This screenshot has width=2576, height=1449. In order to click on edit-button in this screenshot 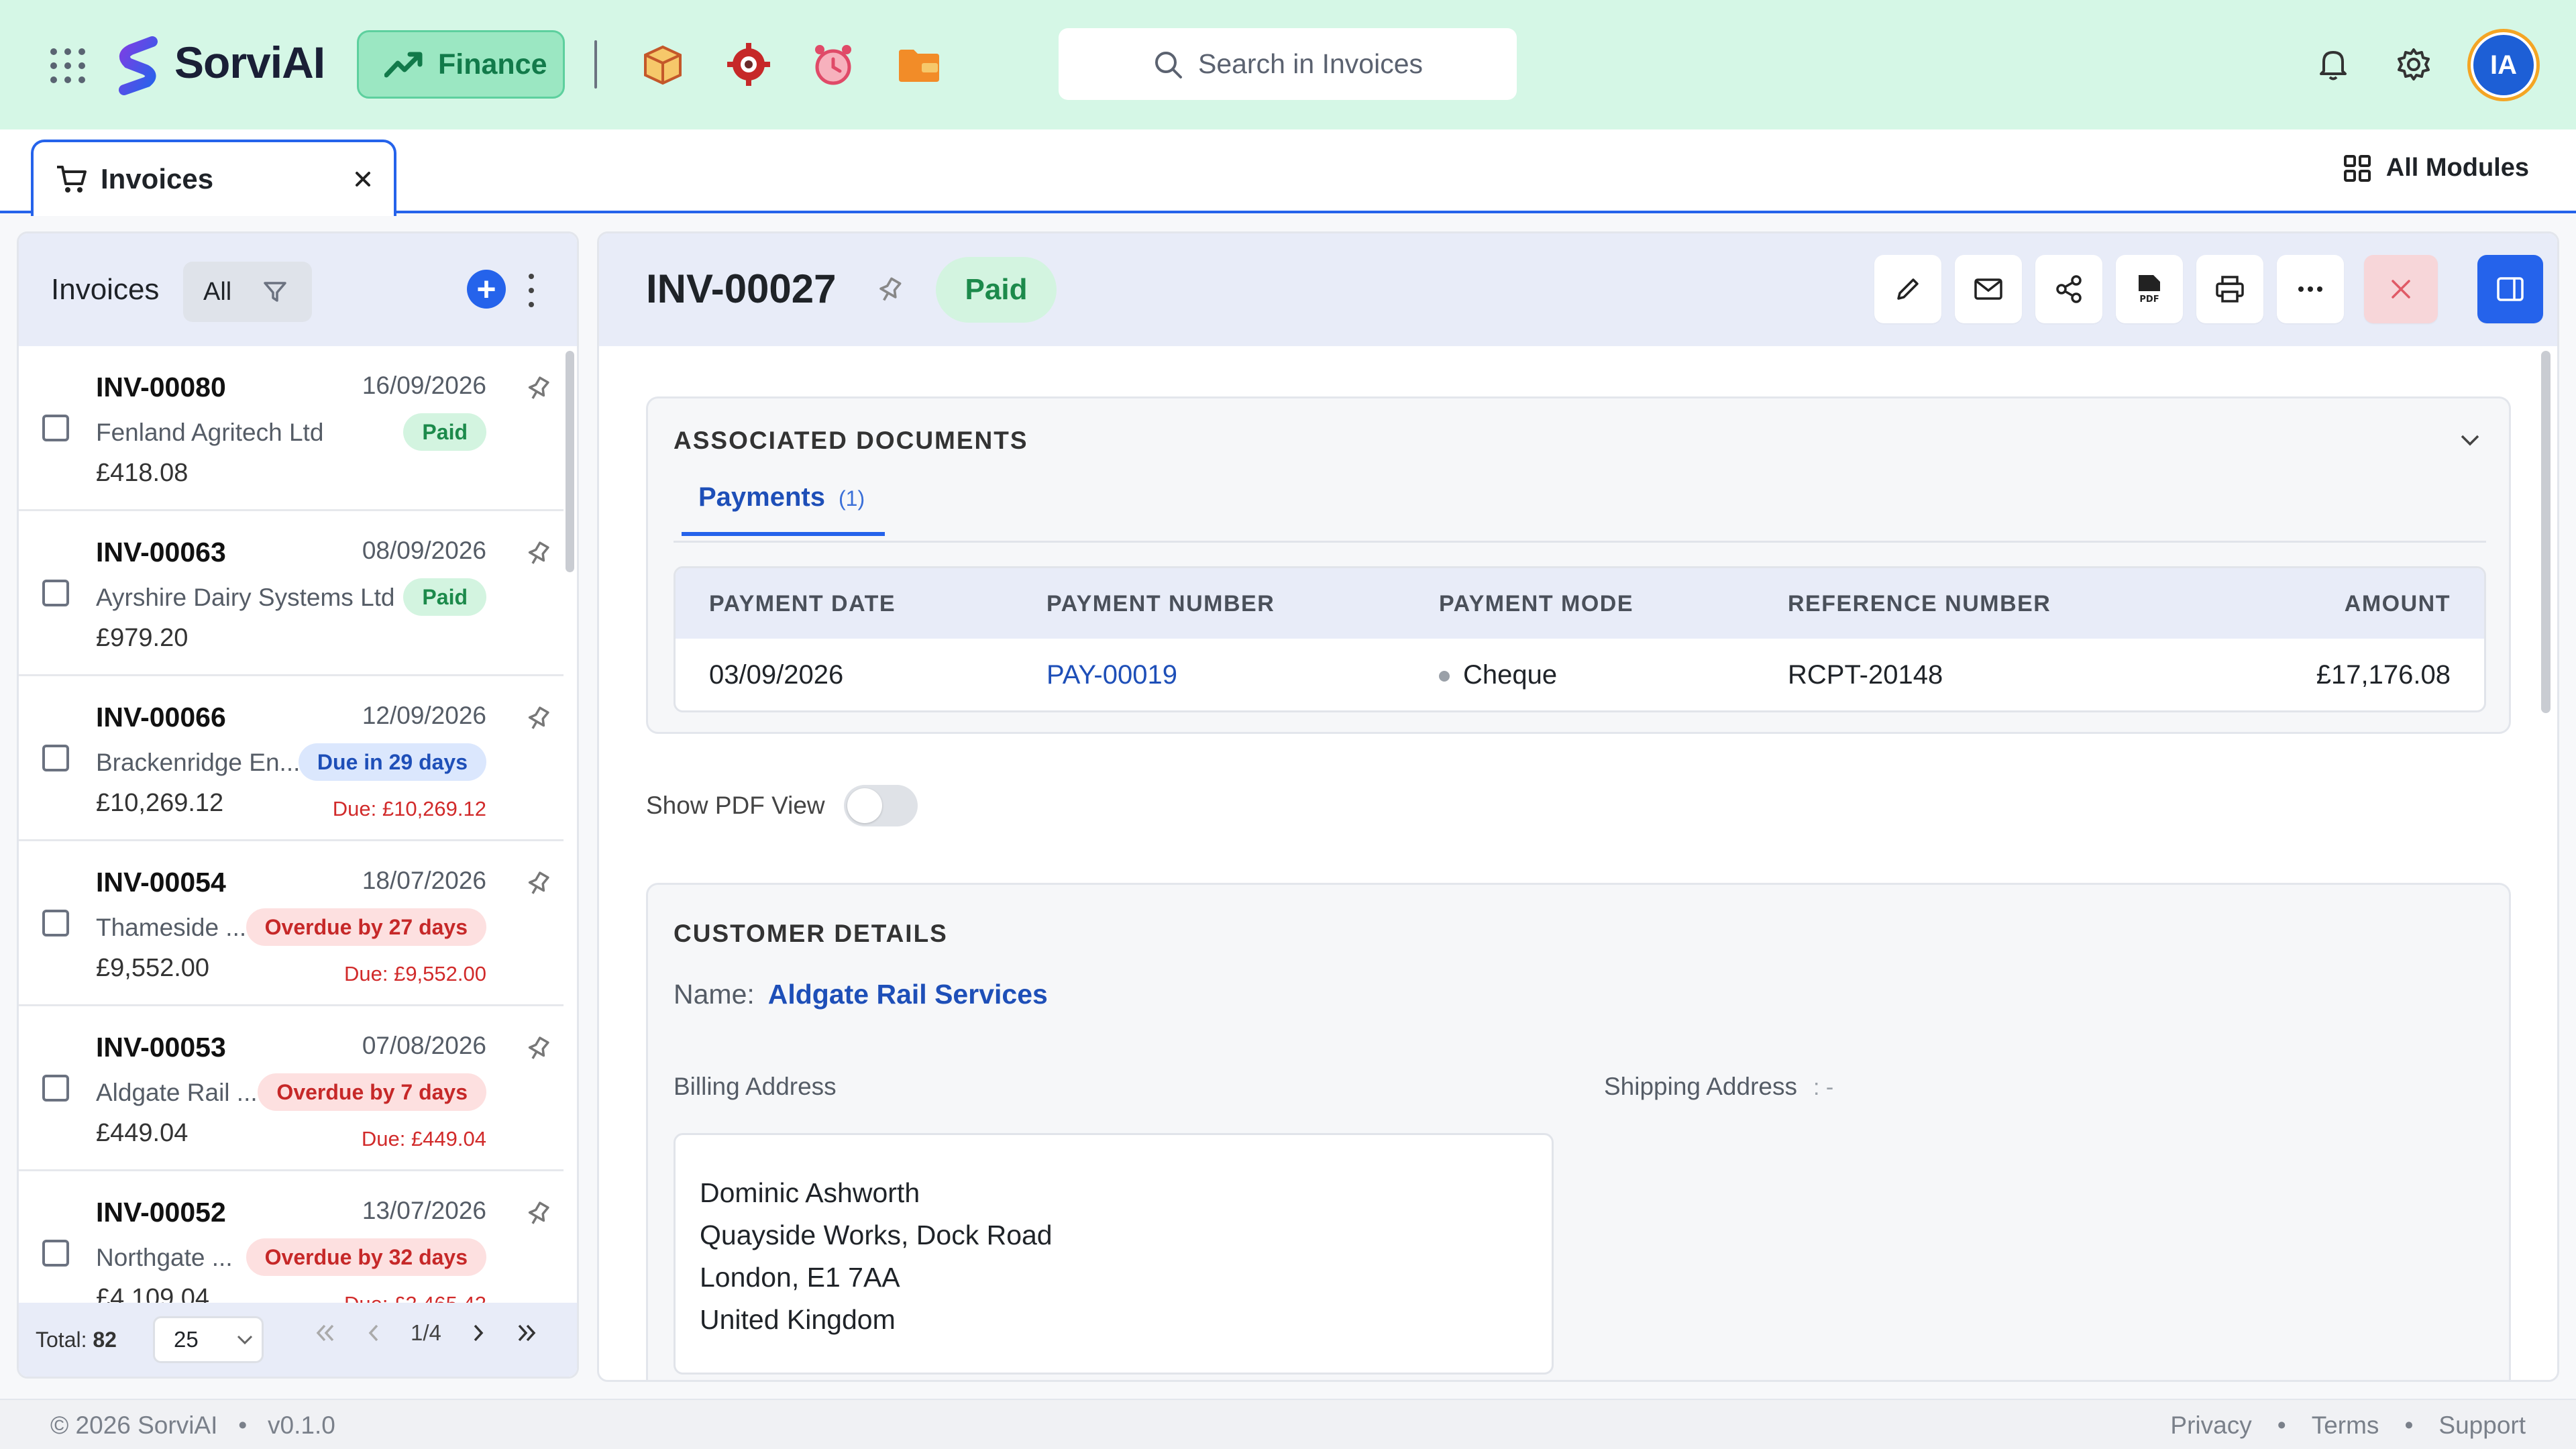, I will do `click(1907, 289)`.